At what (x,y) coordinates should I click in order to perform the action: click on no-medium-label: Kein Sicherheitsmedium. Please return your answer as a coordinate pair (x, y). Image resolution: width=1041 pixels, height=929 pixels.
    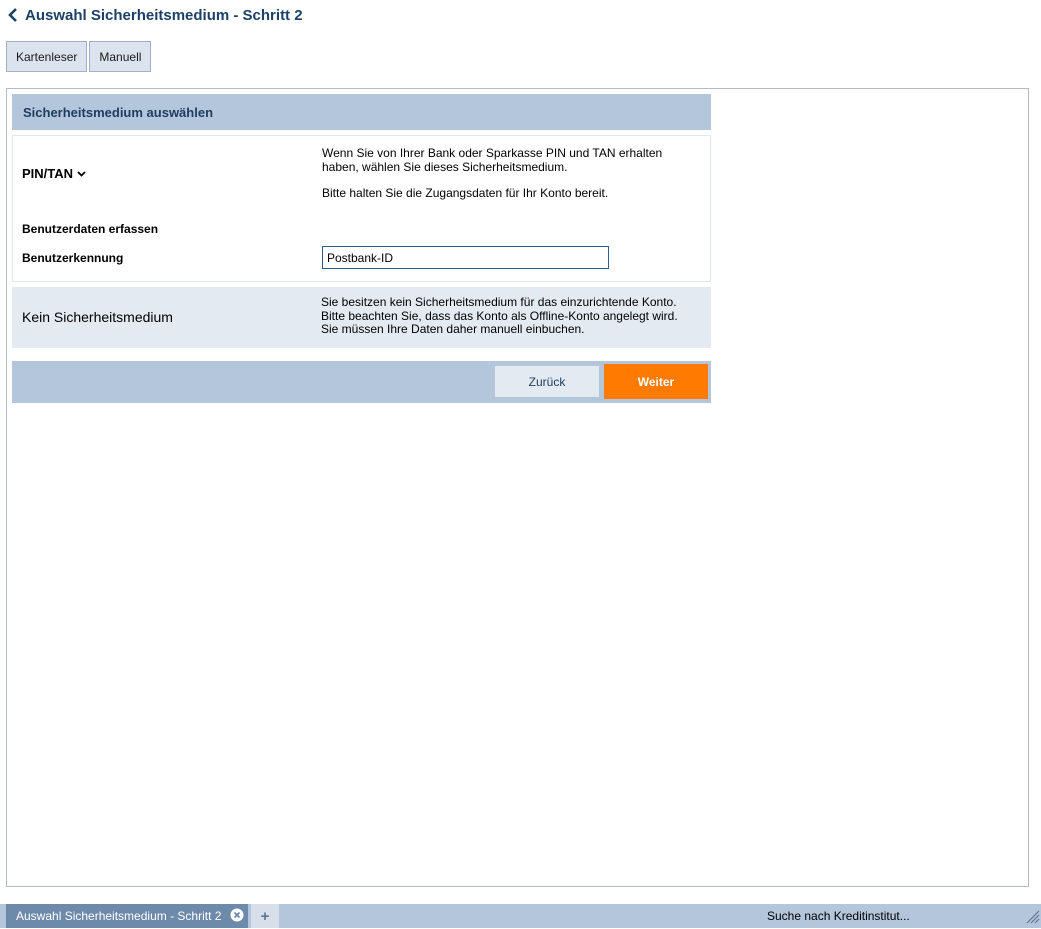
    Looking at the image, I should click on (97, 317).